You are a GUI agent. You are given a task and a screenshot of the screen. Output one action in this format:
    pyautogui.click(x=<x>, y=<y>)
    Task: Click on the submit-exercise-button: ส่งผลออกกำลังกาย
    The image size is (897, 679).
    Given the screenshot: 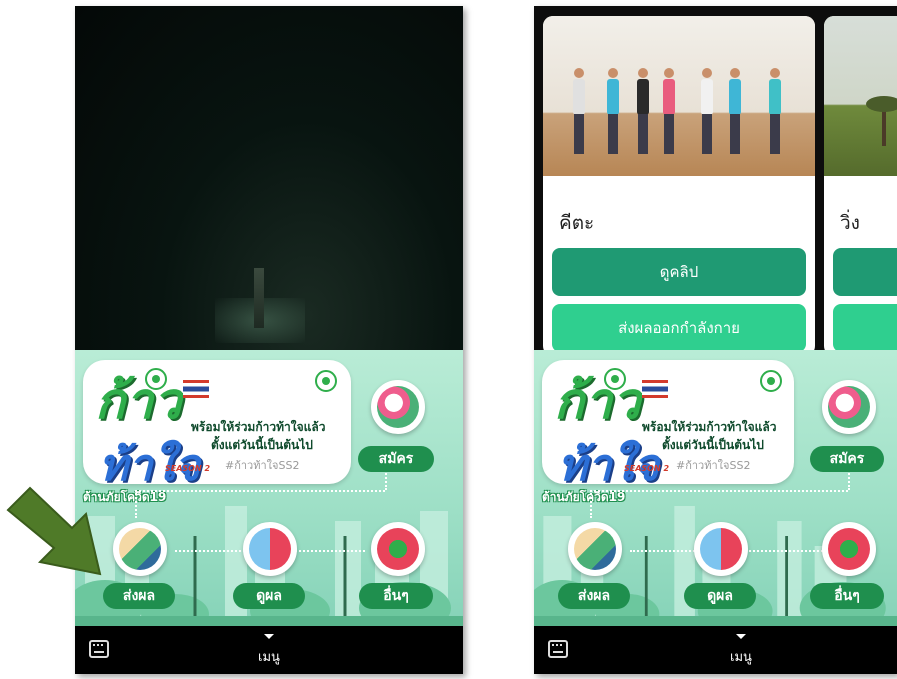 What is the action you would take?
    pyautogui.click(x=679, y=328)
    